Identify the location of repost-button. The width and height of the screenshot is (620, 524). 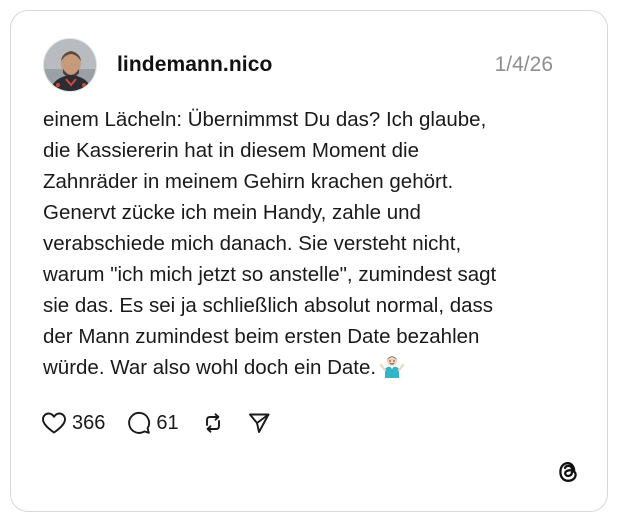
(213, 423).